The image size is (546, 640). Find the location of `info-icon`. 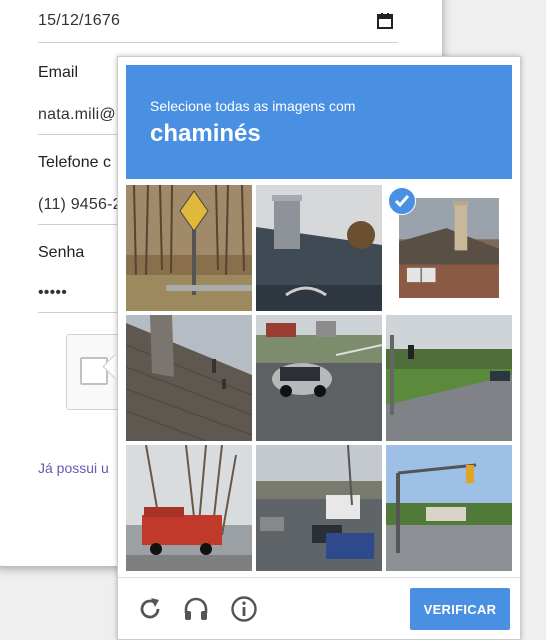

info-icon is located at coordinates (244, 609).